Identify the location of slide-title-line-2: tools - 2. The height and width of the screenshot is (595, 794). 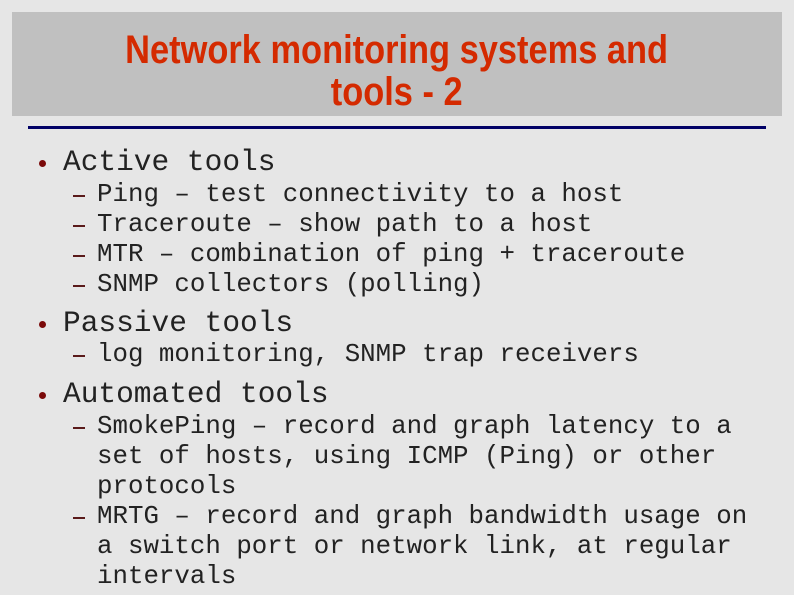
(397, 92).